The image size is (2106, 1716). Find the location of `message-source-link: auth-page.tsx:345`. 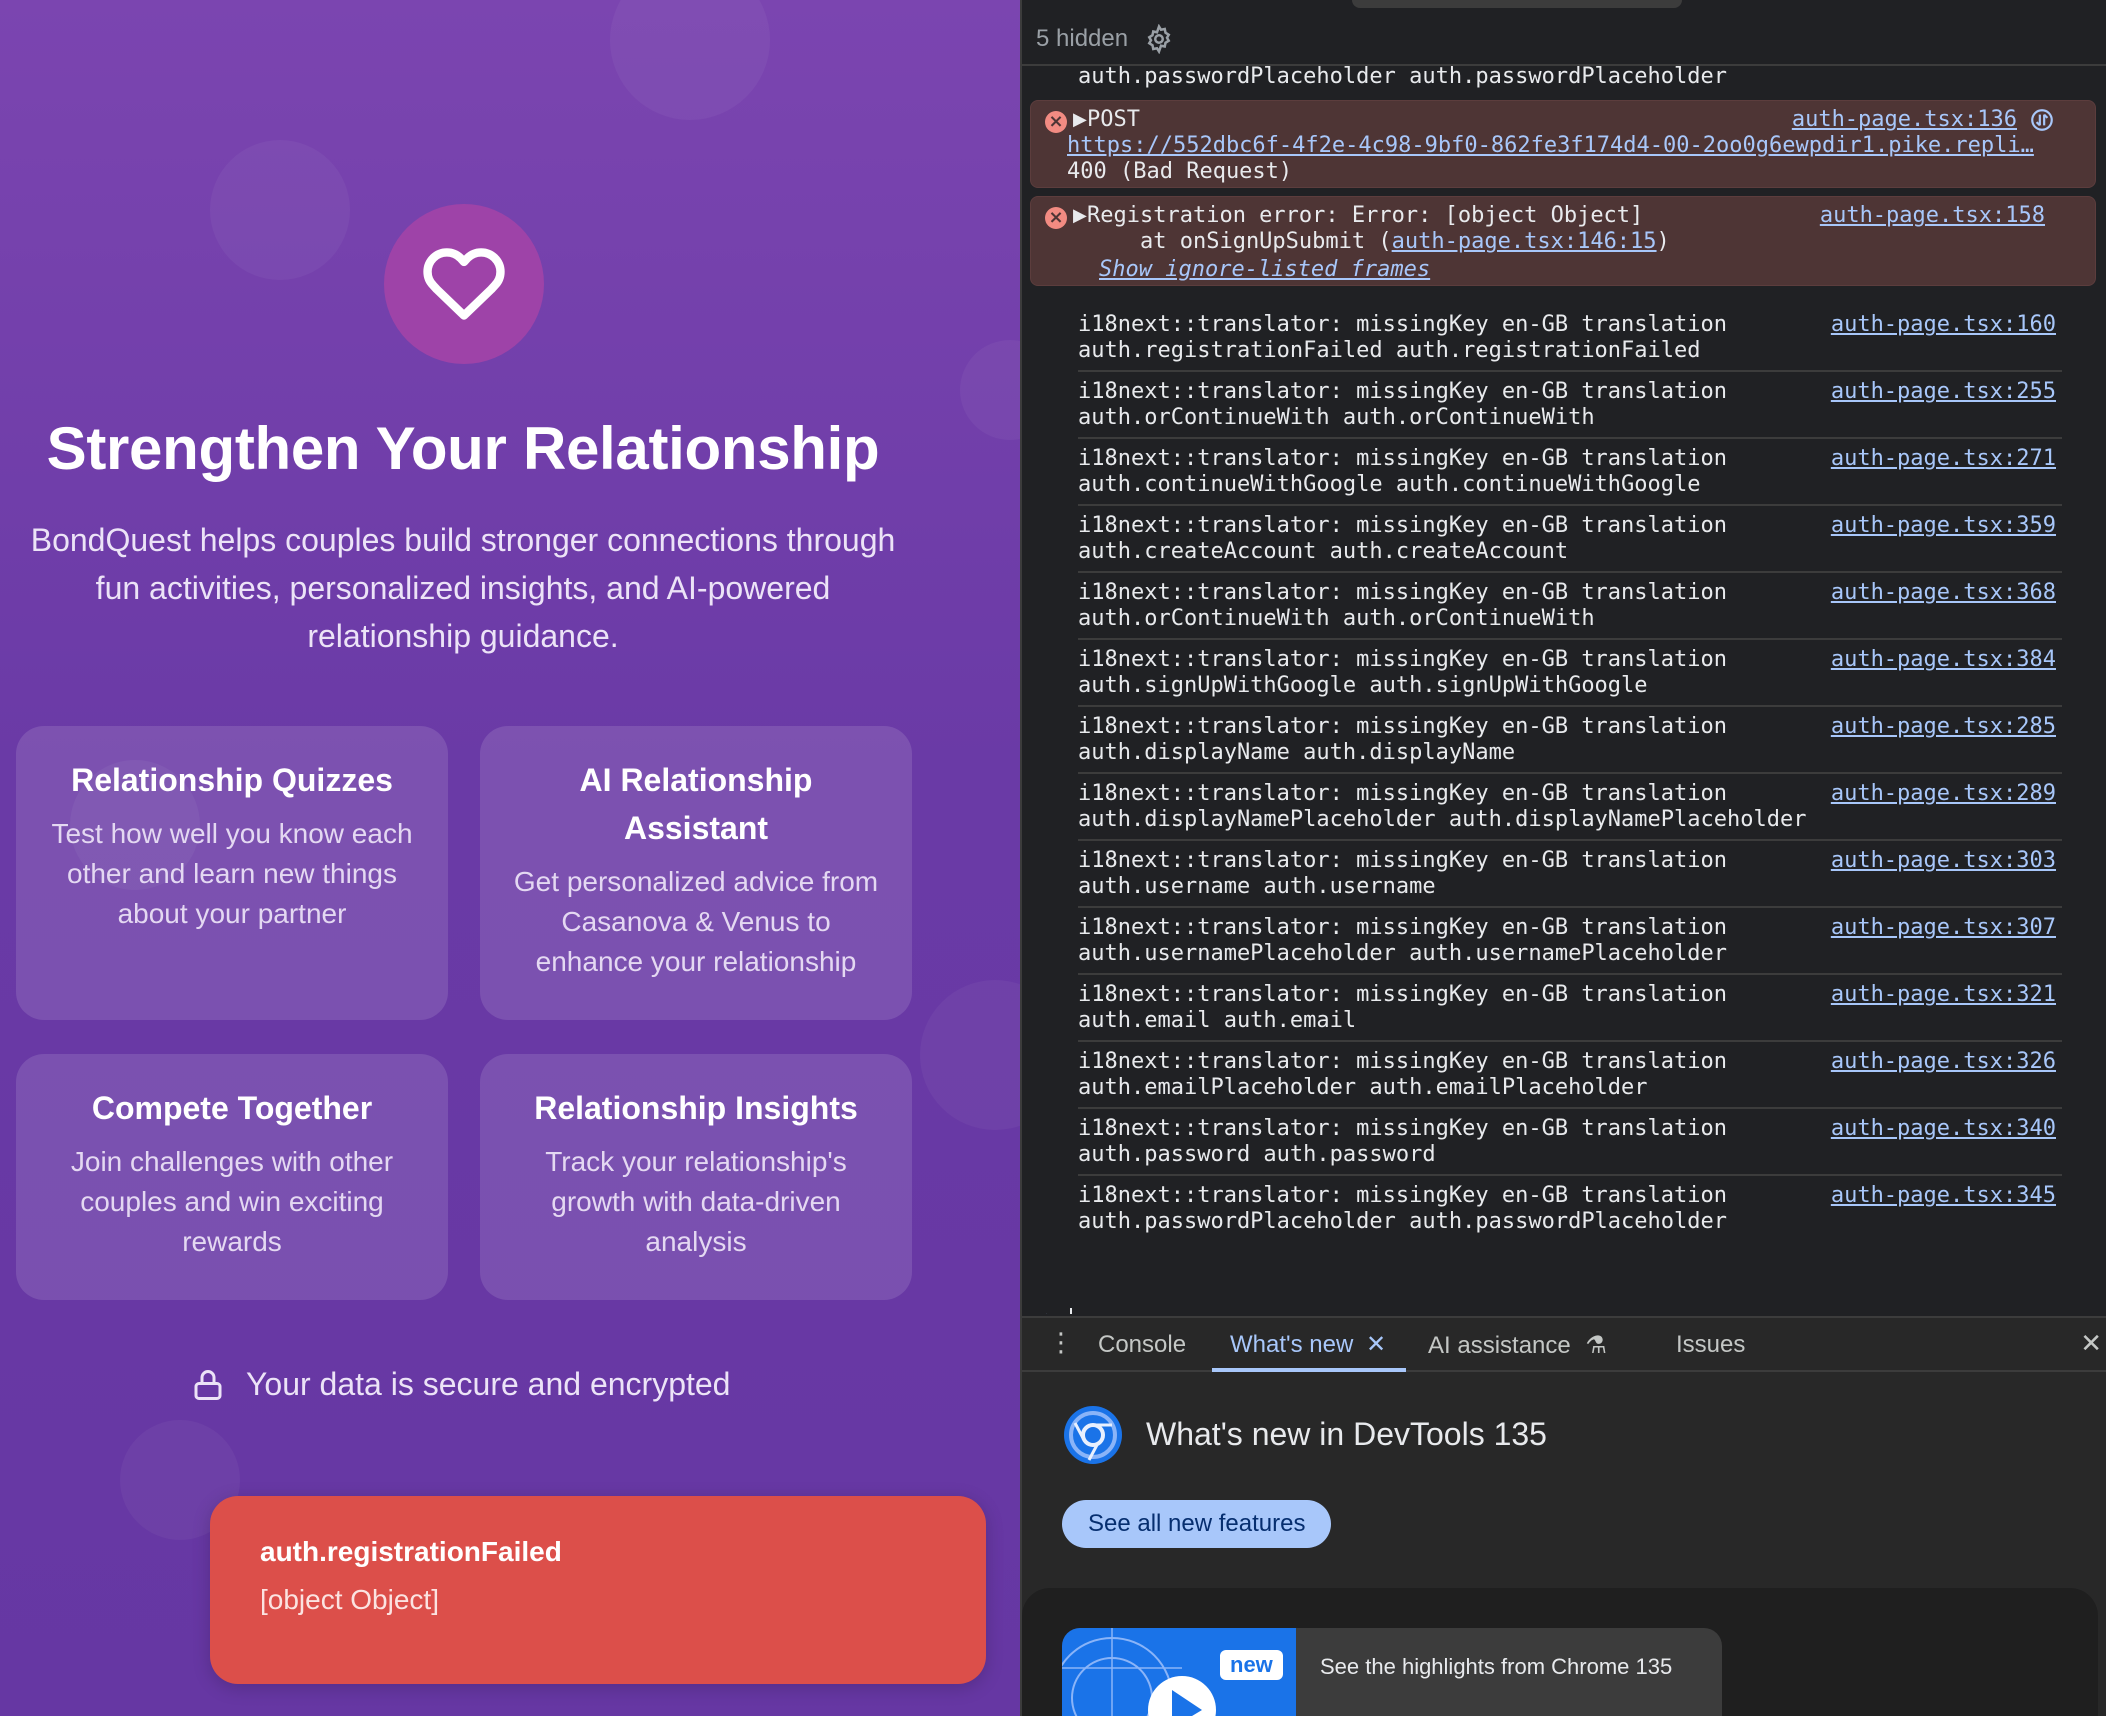

message-source-link: auth-page.tsx:345 is located at coordinates (1943, 1196).